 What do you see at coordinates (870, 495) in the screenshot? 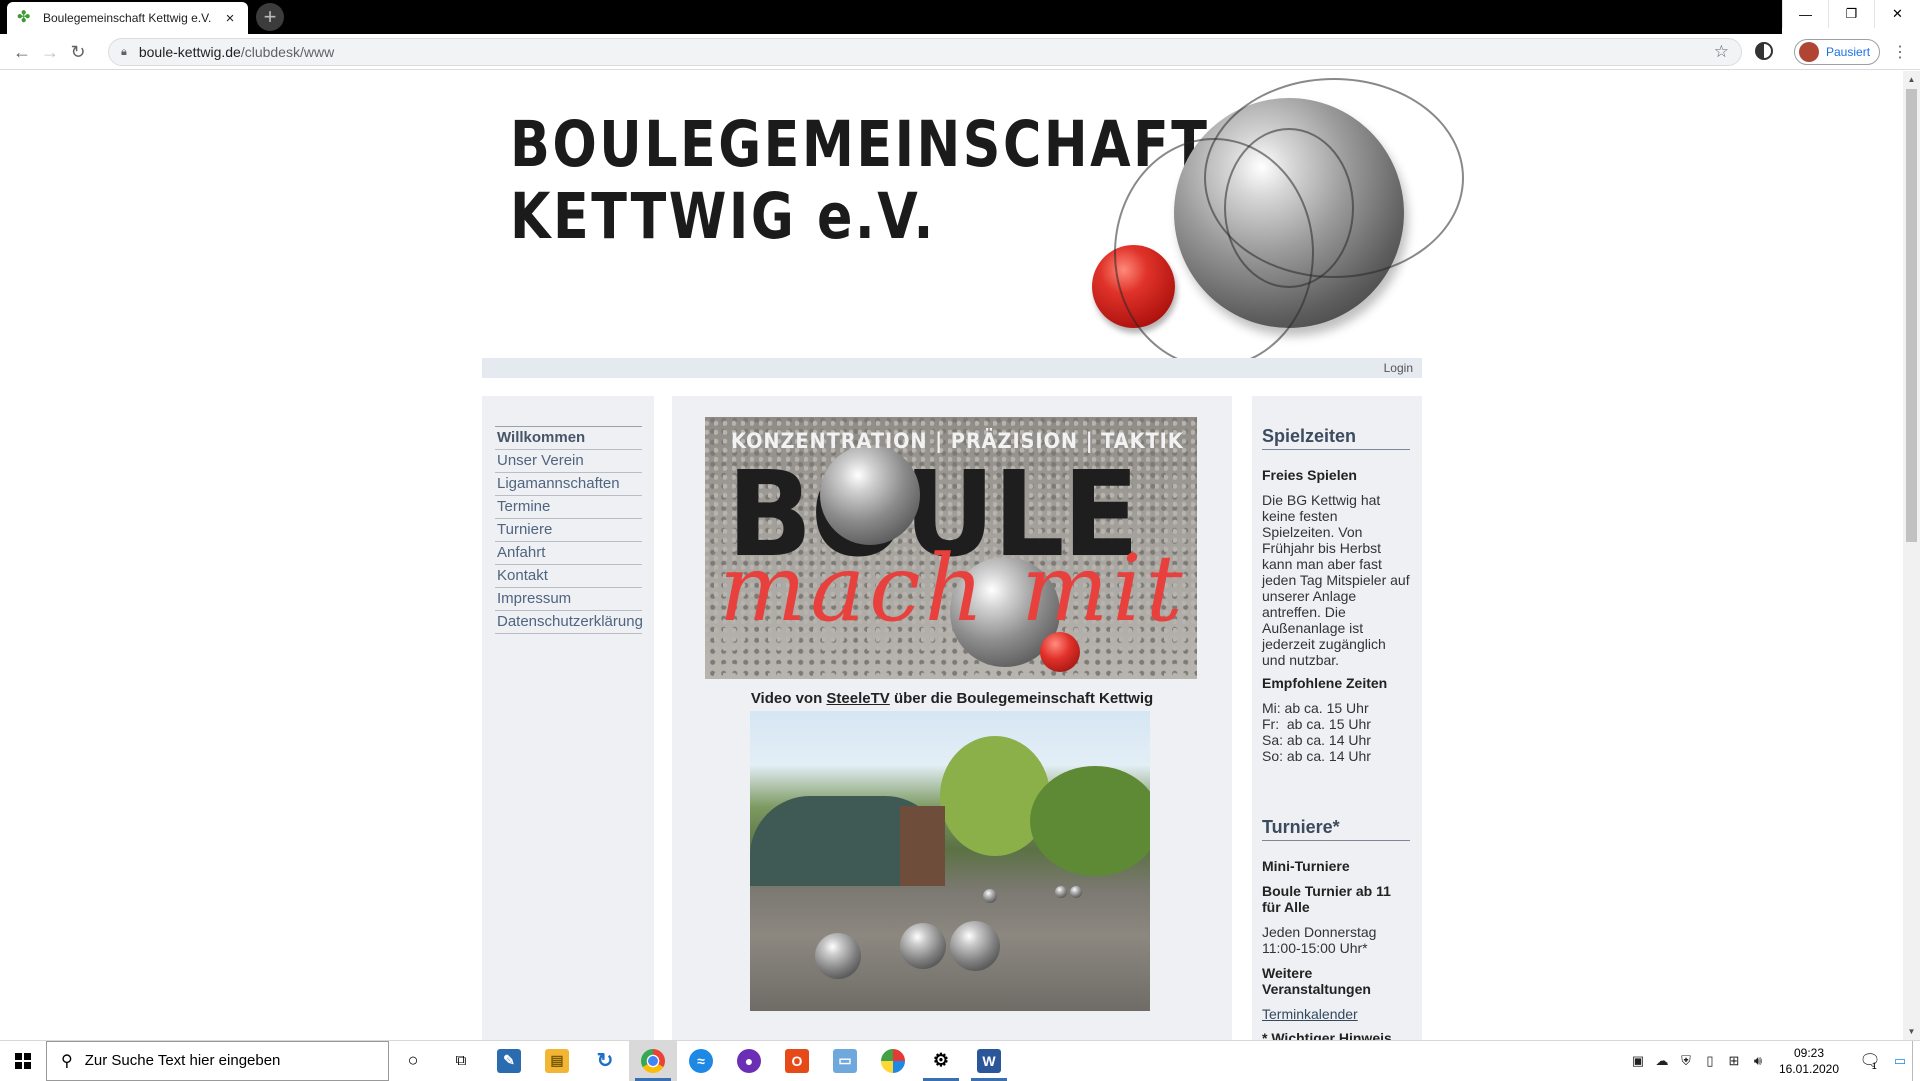
I see `banner-ball-image` at bounding box center [870, 495].